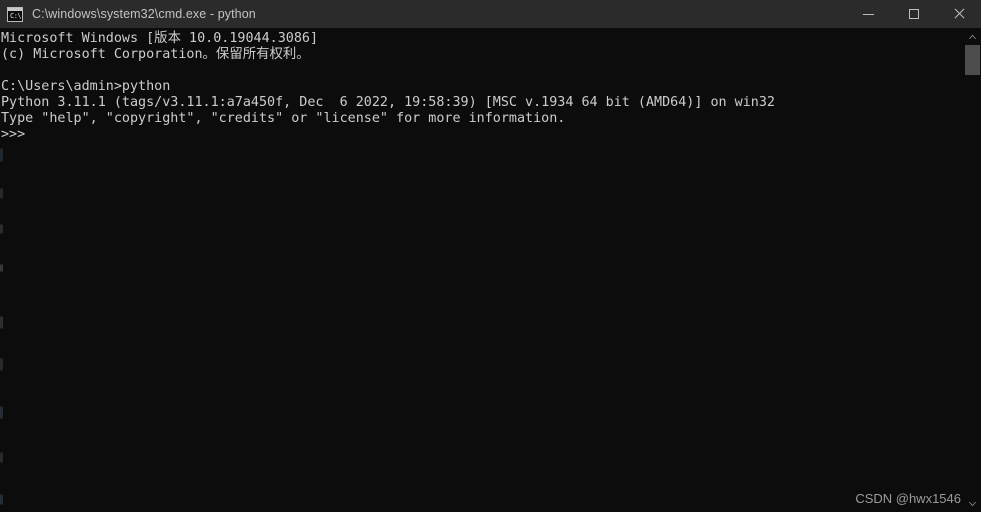 Image resolution: width=981 pixels, height=512 pixels. I want to click on scroll-down-arrow, so click(972, 503).